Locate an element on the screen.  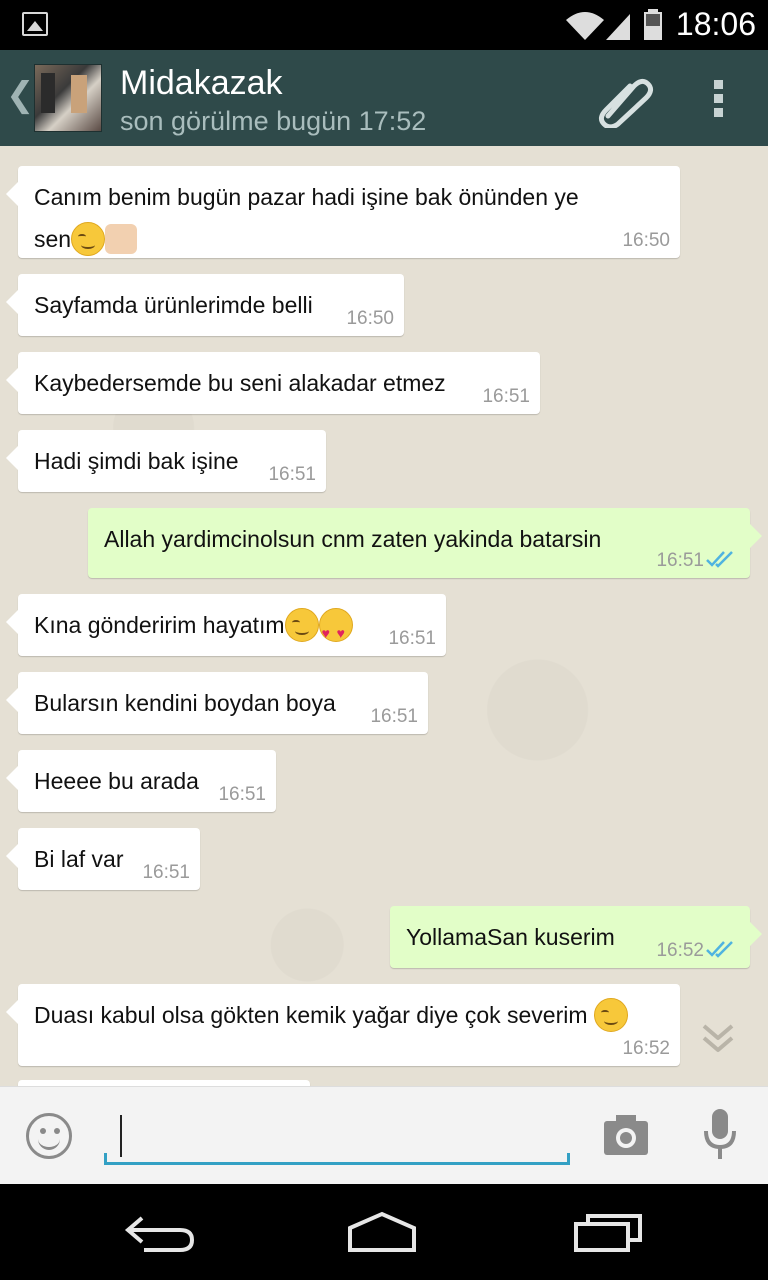
heart-eyes-emoji-icon is located at coordinates (335, 630).